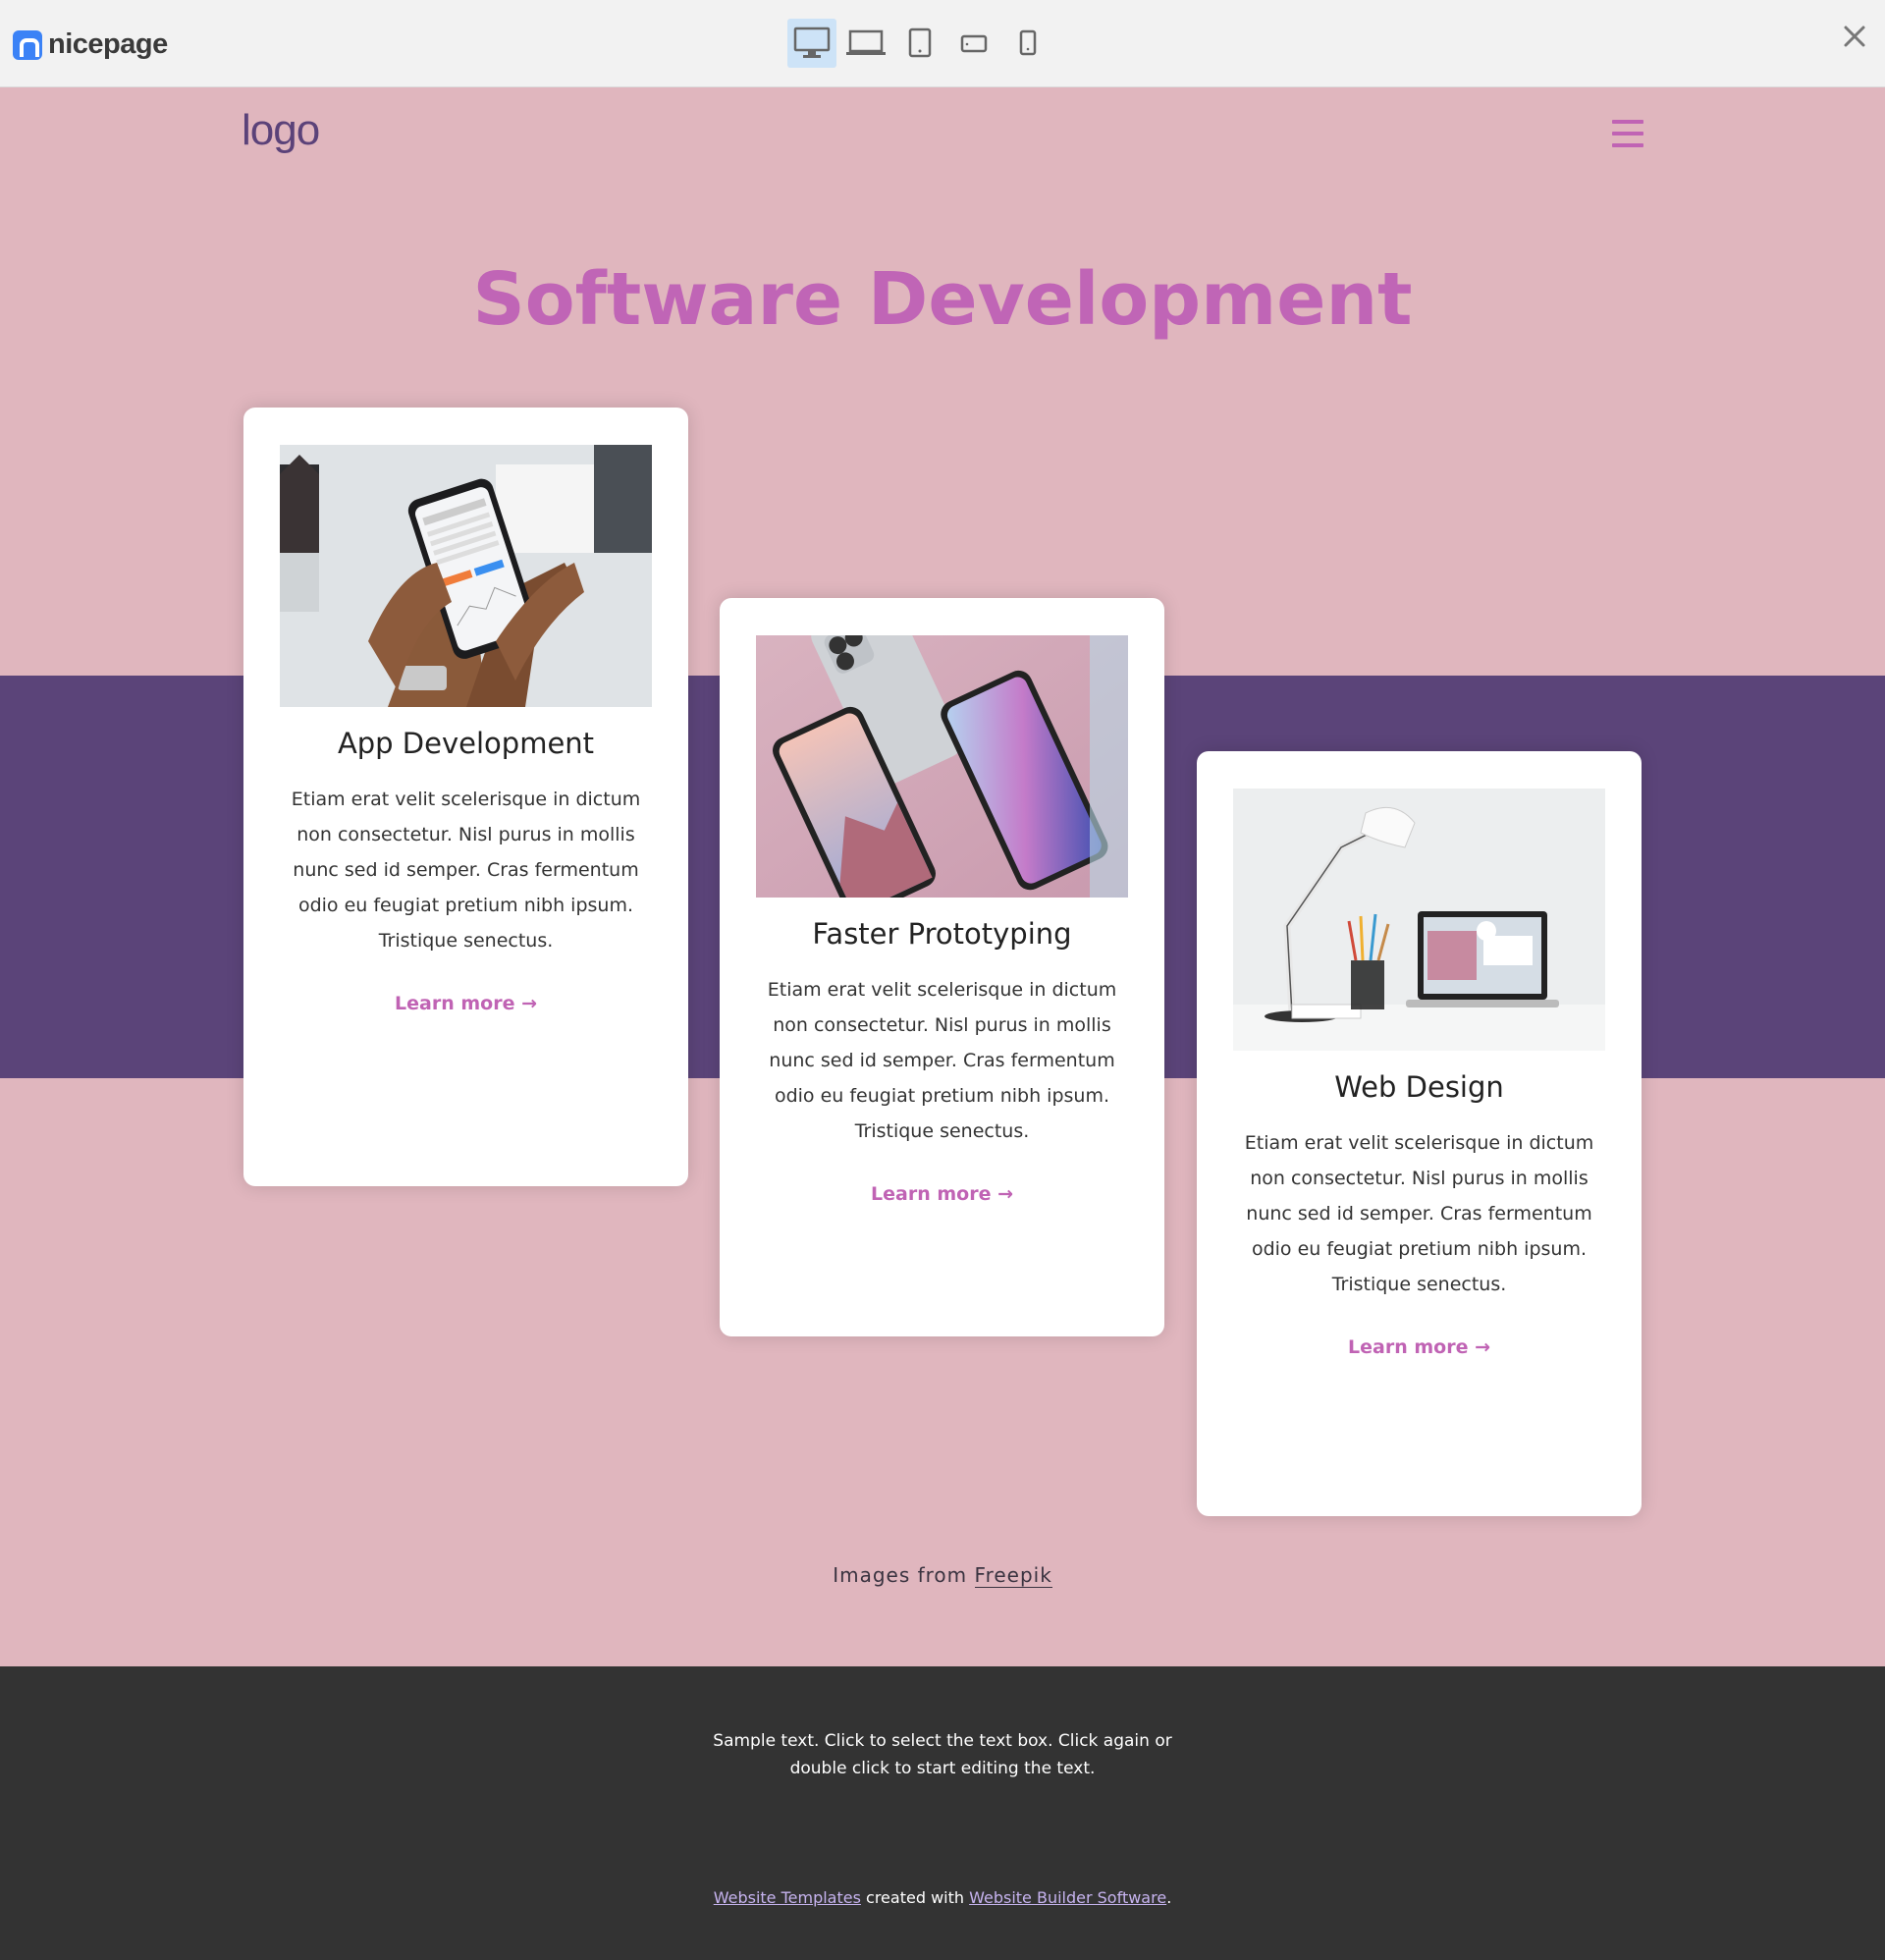 This screenshot has width=1885, height=1960. I want to click on nicepage-logo: nicepage, so click(90, 44).